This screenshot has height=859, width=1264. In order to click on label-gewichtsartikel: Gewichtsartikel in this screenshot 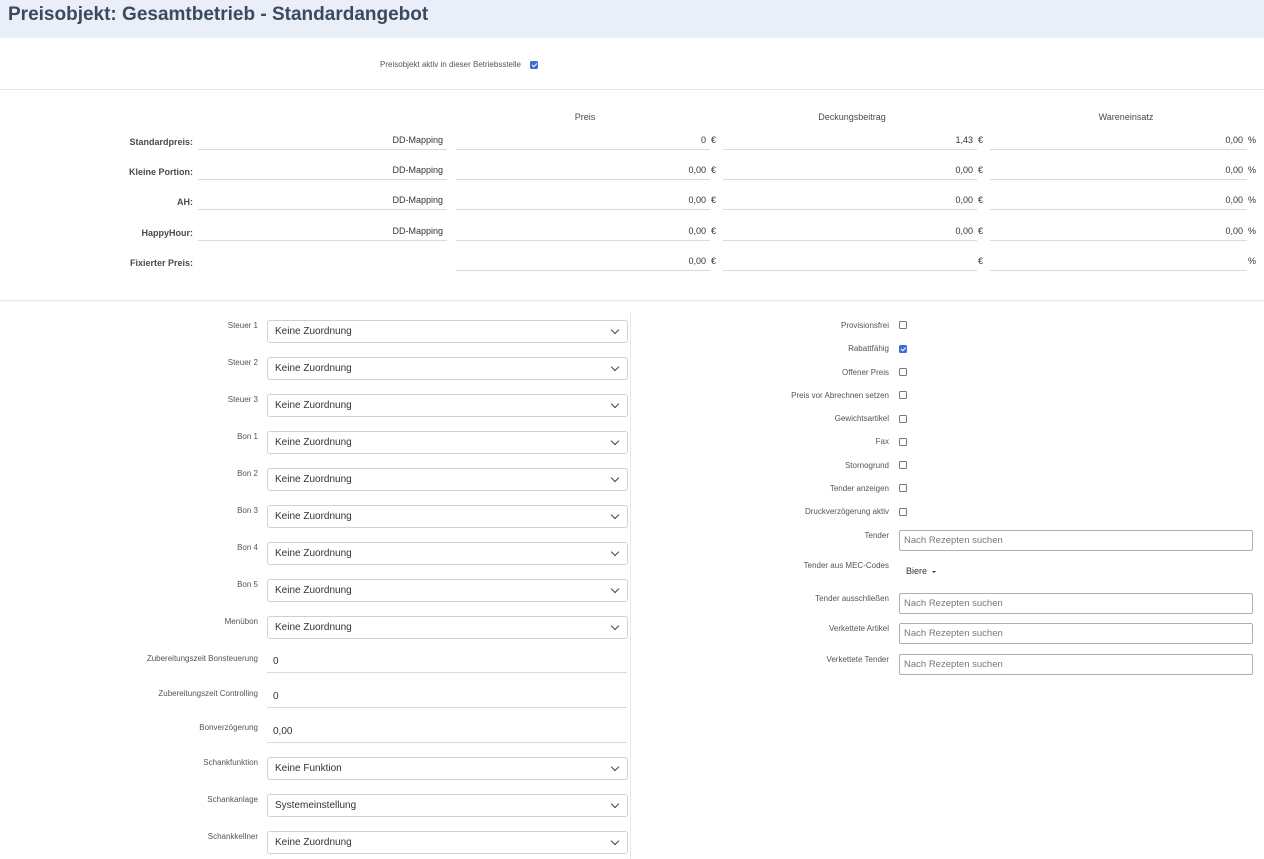, I will do `click(861, 418)`.